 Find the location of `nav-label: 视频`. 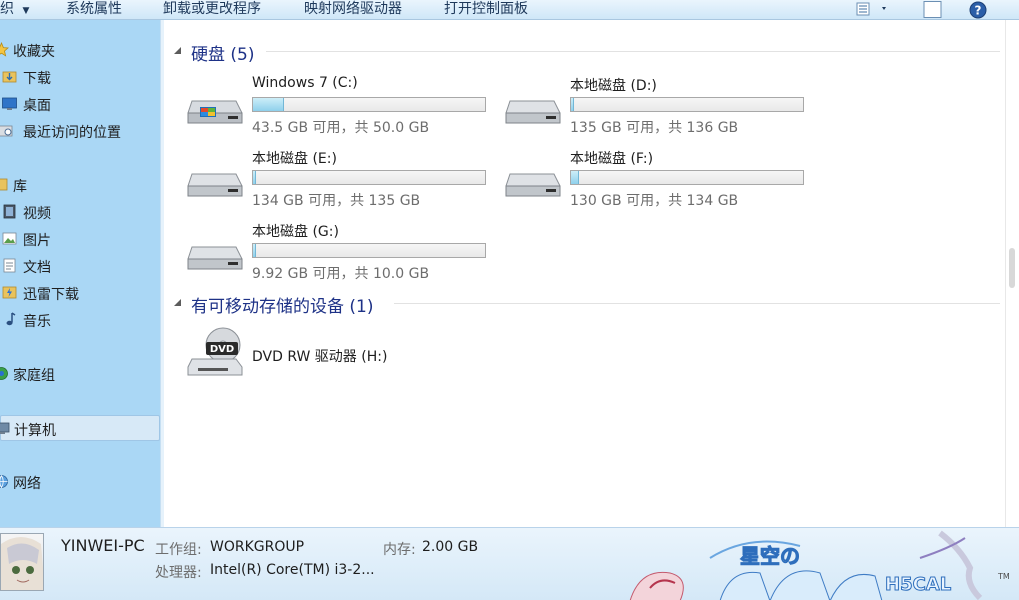

nav-label: 视频 is located at coordinates (37, 214).